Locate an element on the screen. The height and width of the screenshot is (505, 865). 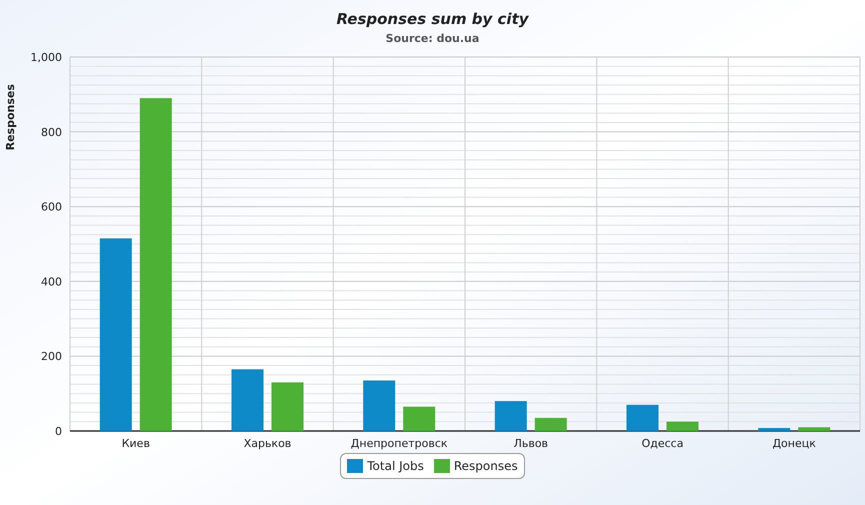
chart-subtitle: Source: dou.ua is located at coordinates (433, 38).